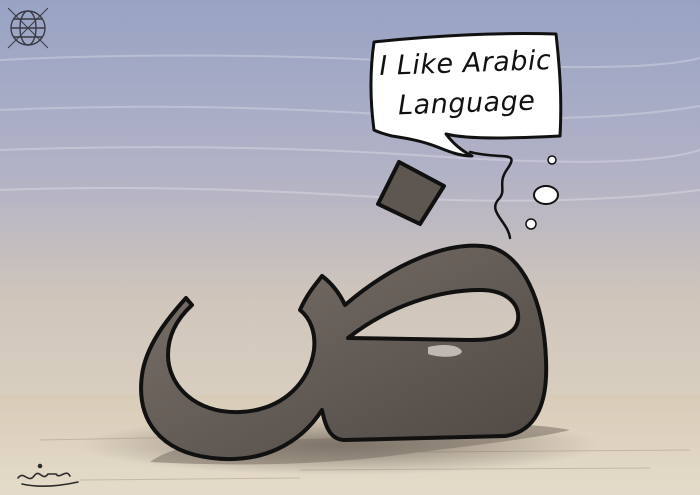 The image size is (700, 495). What do you see at coordinates (546, 195) in the screenshot?
I see `thought-dot-large` at bounding box center [546, 195].